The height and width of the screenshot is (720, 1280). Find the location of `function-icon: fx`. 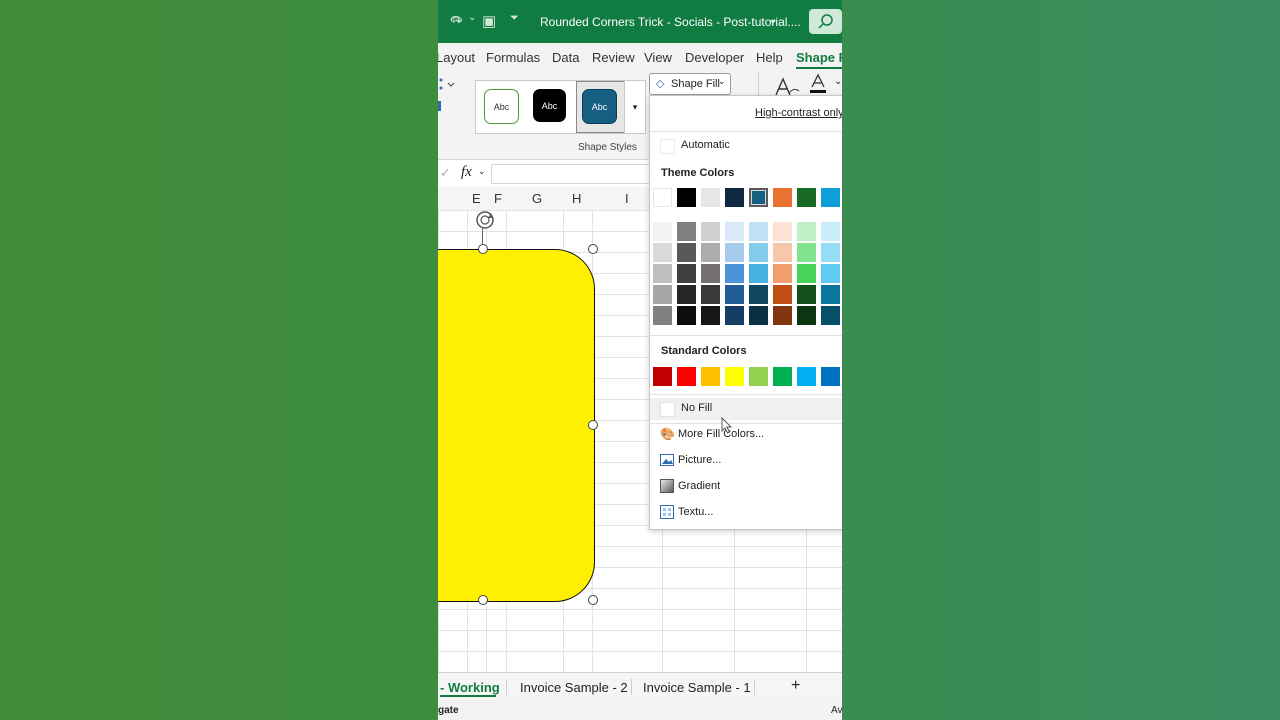

function-icon: fx is located at coordinates (466, 172).